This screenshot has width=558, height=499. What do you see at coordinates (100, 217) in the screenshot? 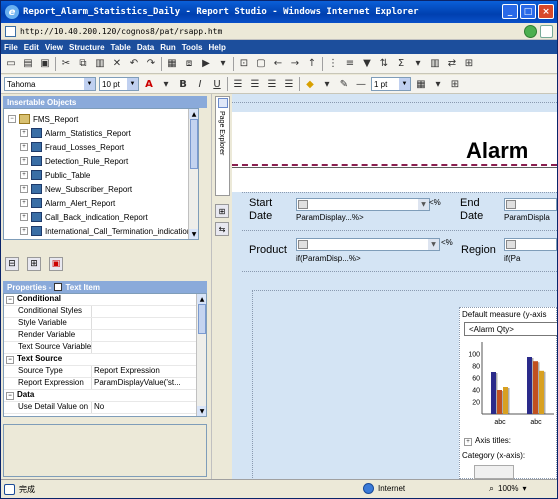
I see `tree-item: + Call_Back_indication_Report` at bounding box center [100, 217].